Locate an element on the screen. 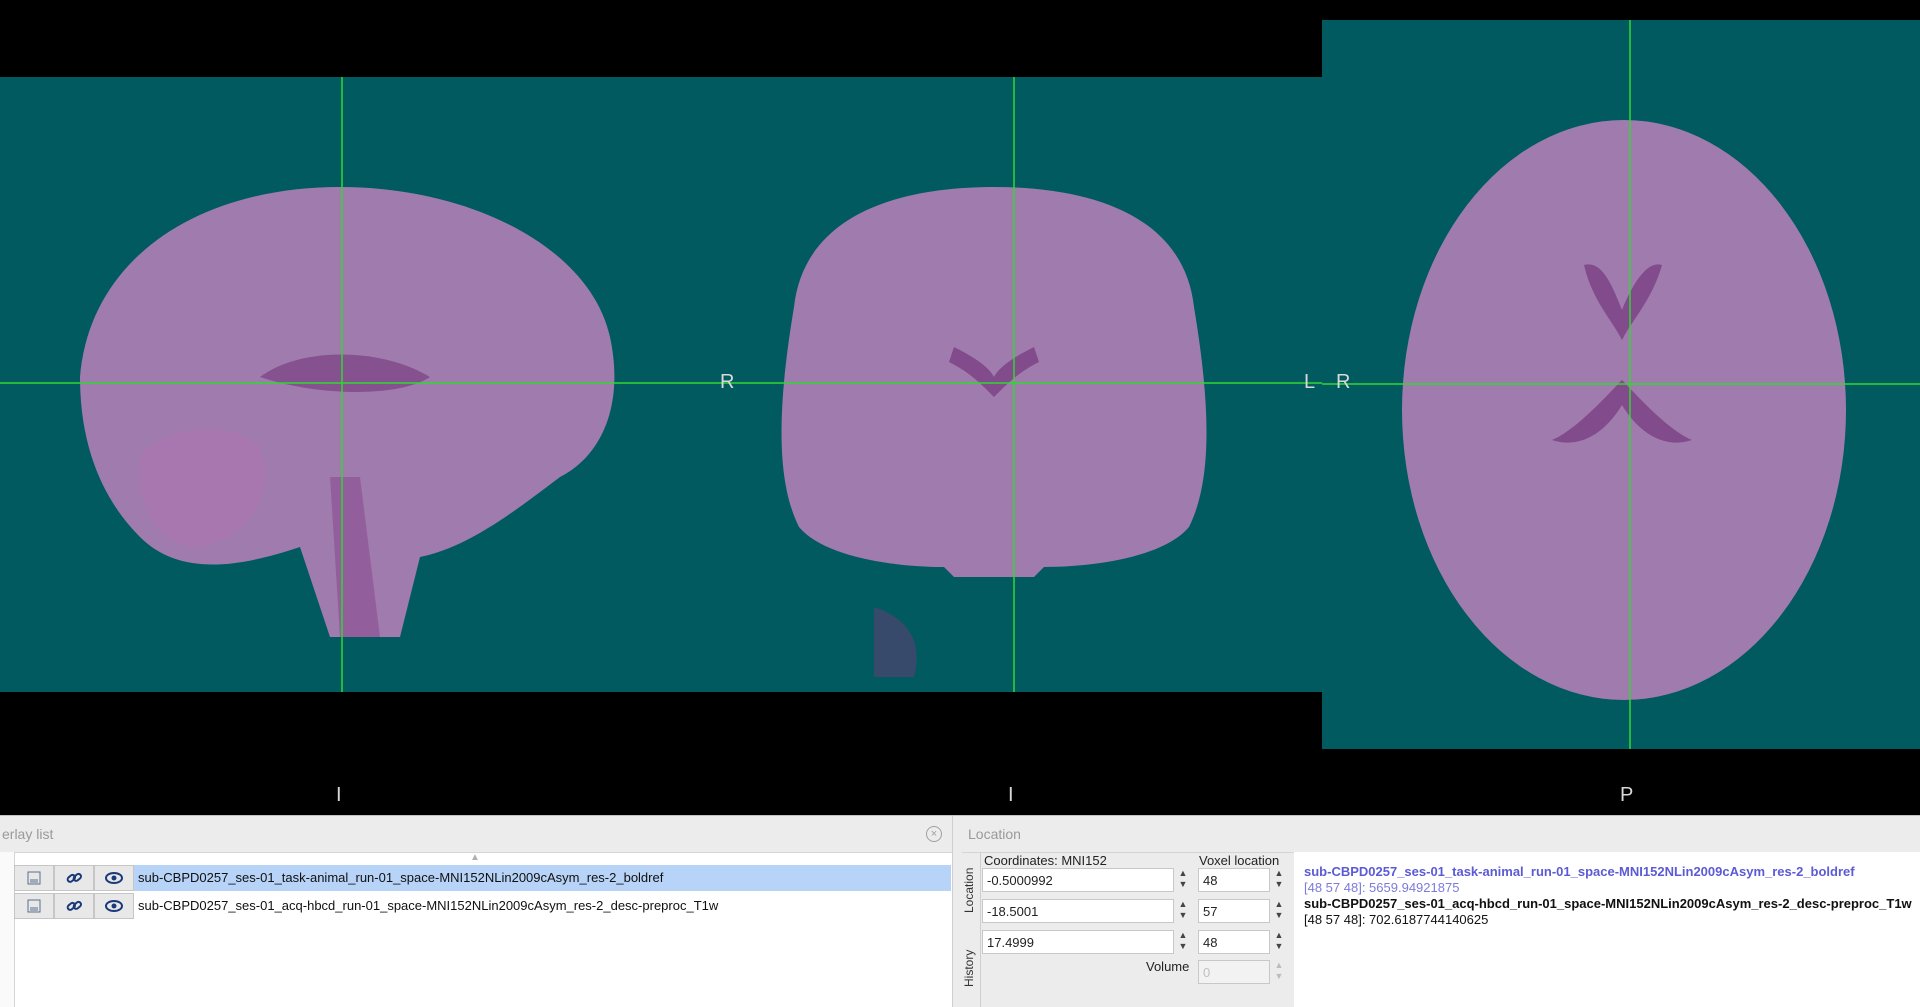 This screenshot has height=1007, width=1920. voxel-y-input: 57 is located at coordinates (1234, 911).